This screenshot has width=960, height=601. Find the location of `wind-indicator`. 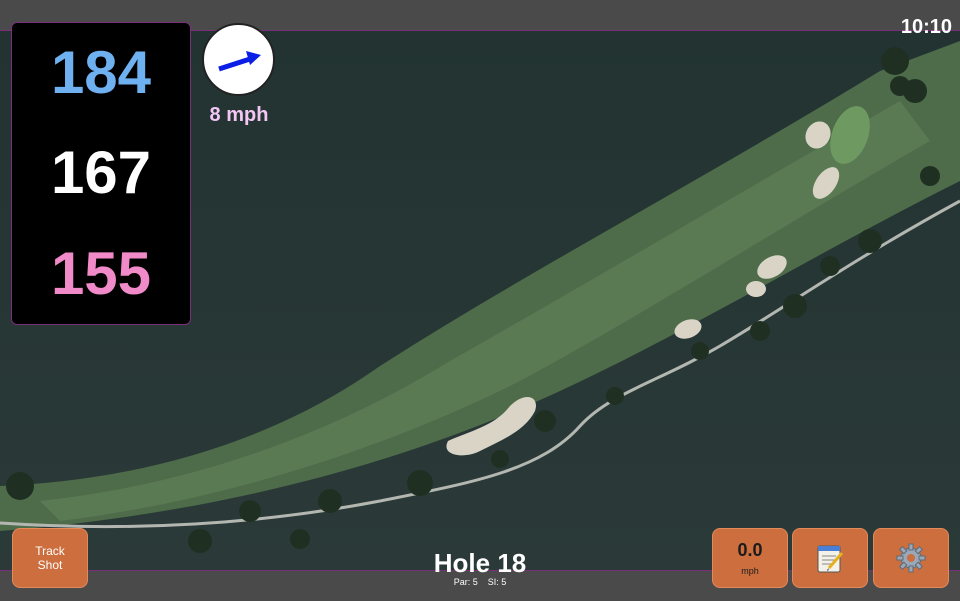

wind-indicator is located at coordinates (238, 59).